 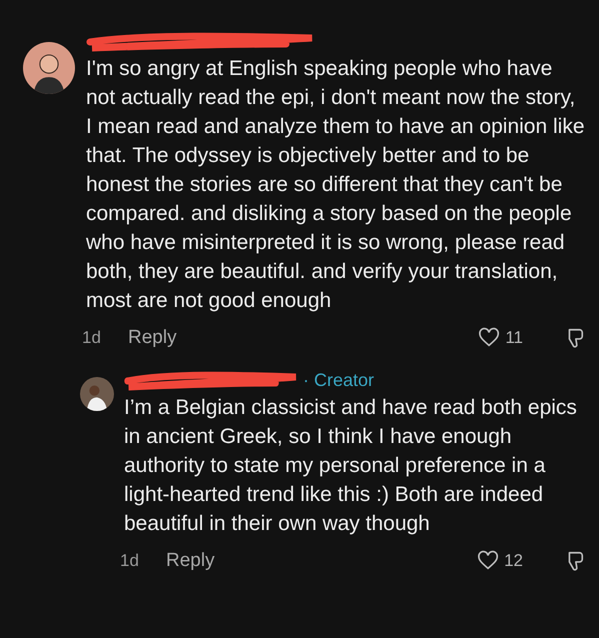 What do you see at coordinates (513, 561) in the screenshot?
I see `like-count: 12` at bounding box center [513, 561].